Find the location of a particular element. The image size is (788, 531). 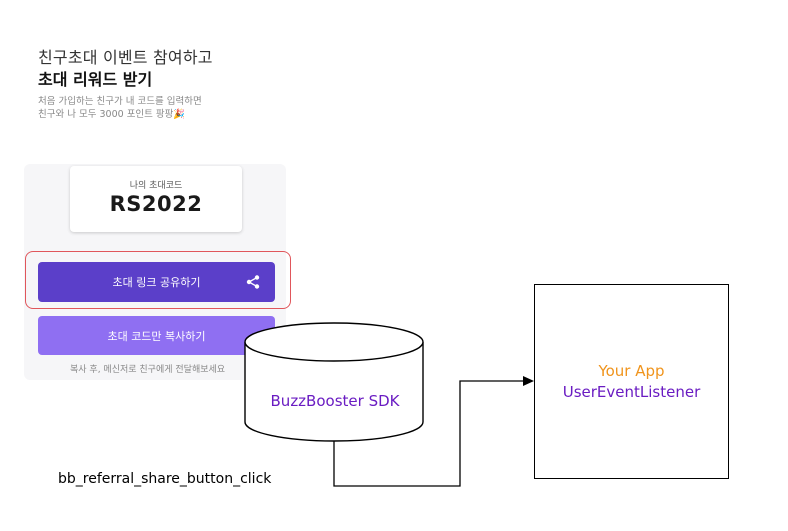

invite-code-value: RS2022 is located at coordinates (156, 204).